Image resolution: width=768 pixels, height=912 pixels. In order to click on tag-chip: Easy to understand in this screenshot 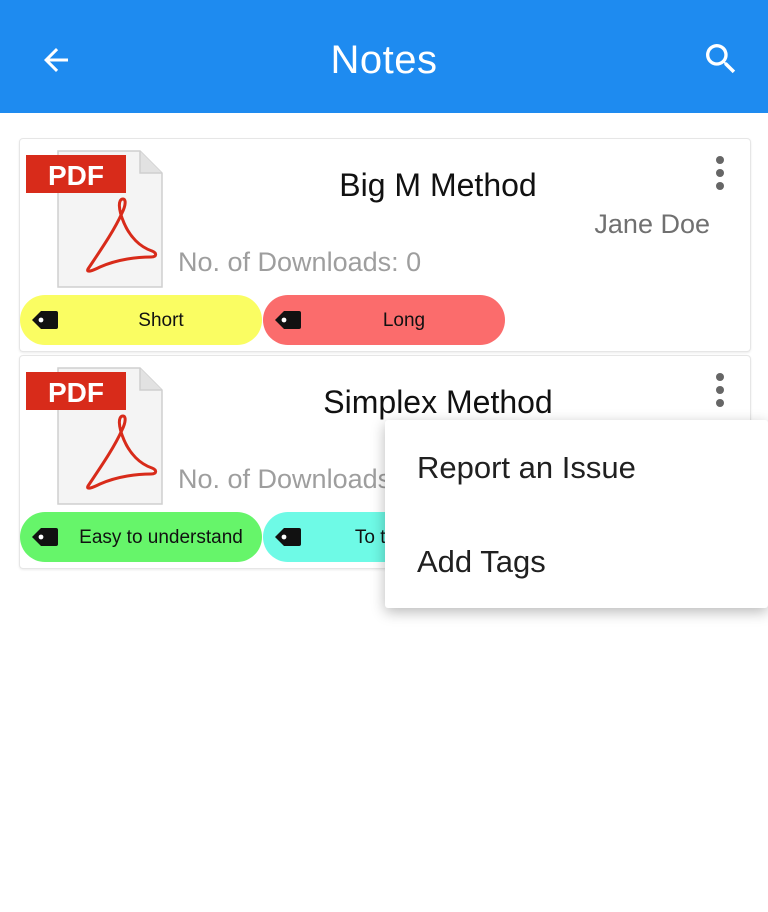, I will do `click(141, 537)`.